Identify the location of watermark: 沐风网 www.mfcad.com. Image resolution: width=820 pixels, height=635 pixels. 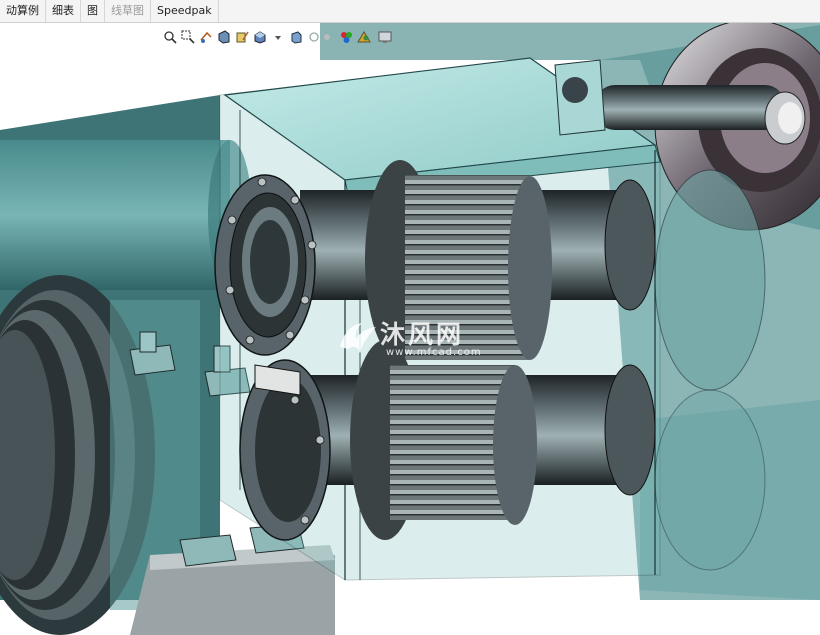
(416, 339).